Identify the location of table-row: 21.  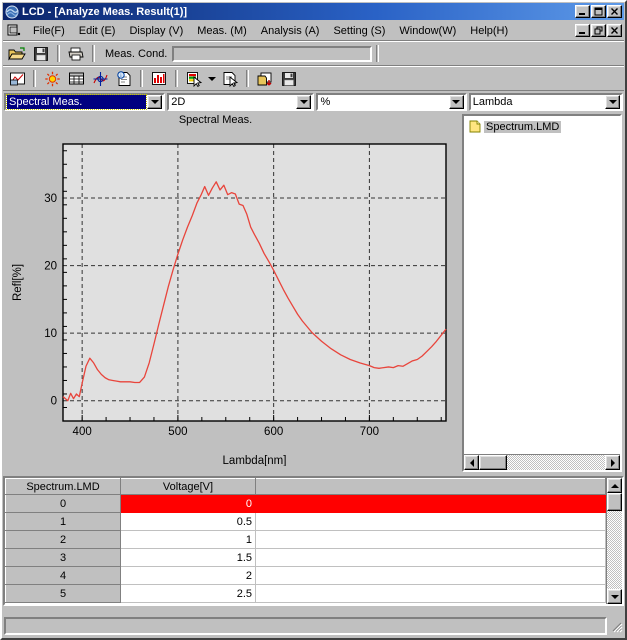
(305, 539).